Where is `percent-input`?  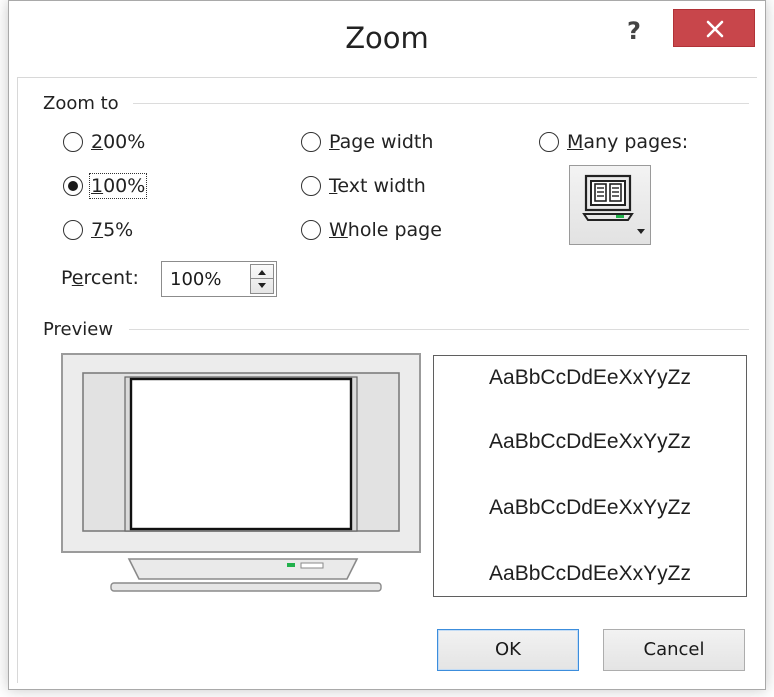 percent-input is located at coordinates (202, 279).